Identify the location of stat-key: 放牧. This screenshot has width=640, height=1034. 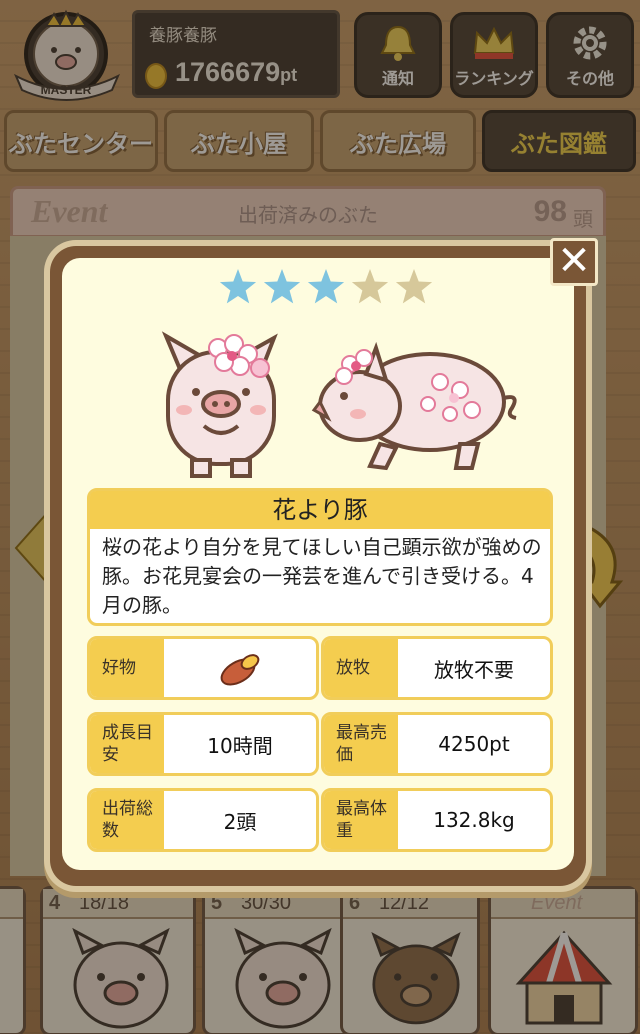
(361, 668).